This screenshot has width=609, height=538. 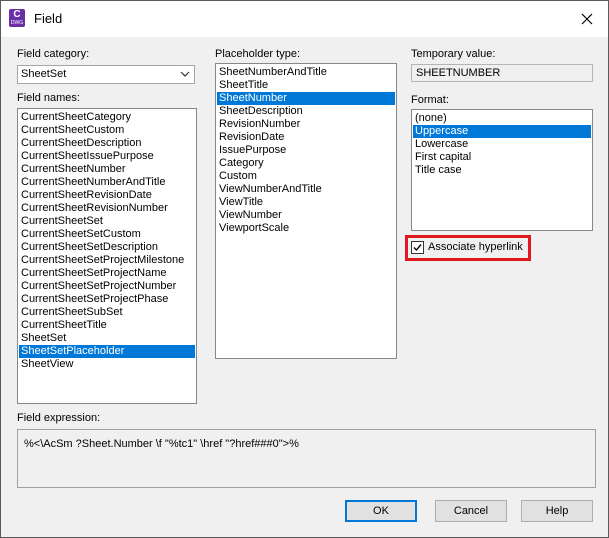 What do you see at coordinates (107, 299) in the screenshot?
I see `field-name-item: CurrentSheetSetProjectPhase` at bounding box center [107, 299].